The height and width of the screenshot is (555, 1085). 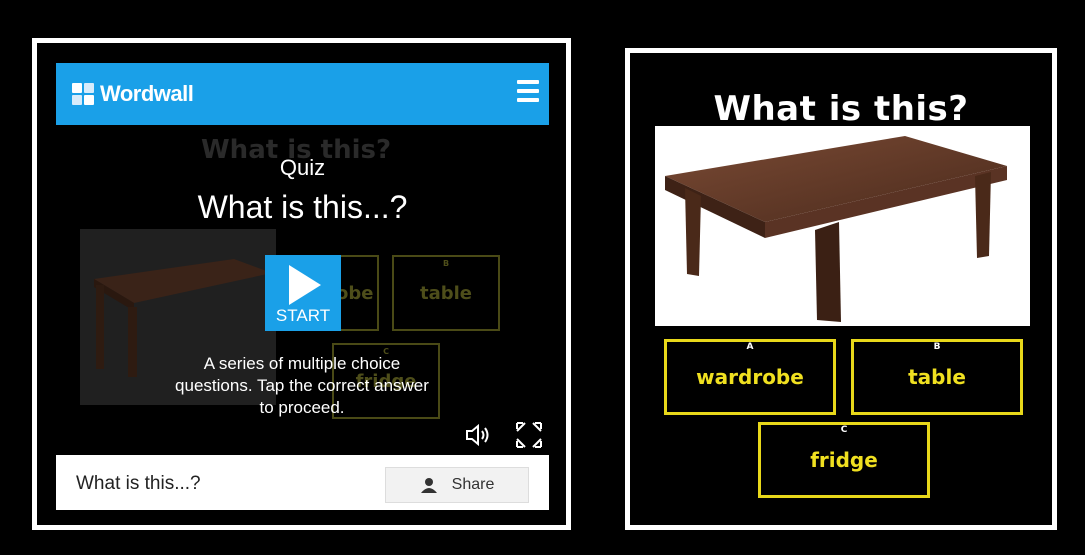 I want to click on answer-text: table, so click(x=937, y=377).